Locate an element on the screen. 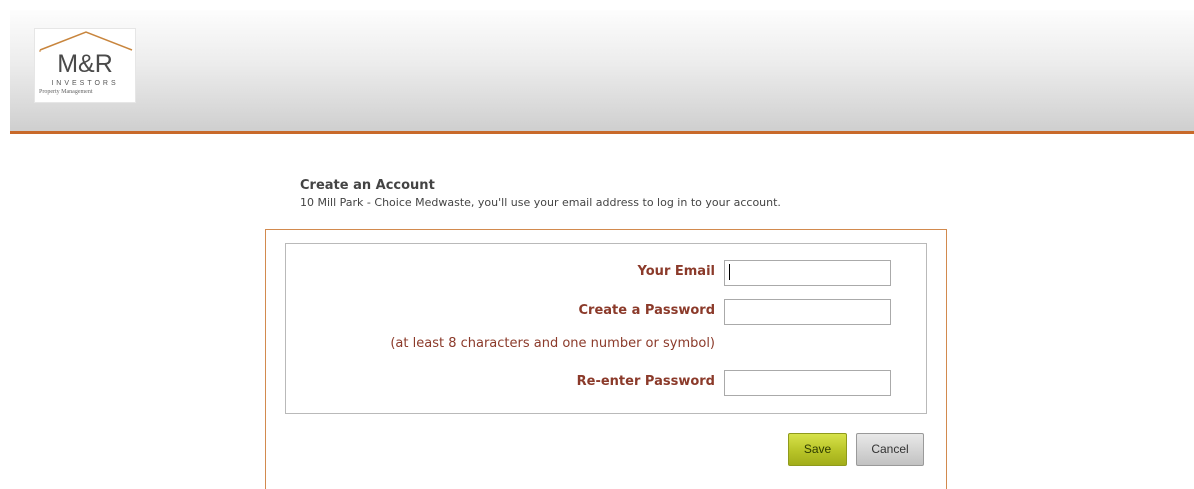 The height and width of the screenshot is (489, 1194). password-field is located at coordinates (807, 312).